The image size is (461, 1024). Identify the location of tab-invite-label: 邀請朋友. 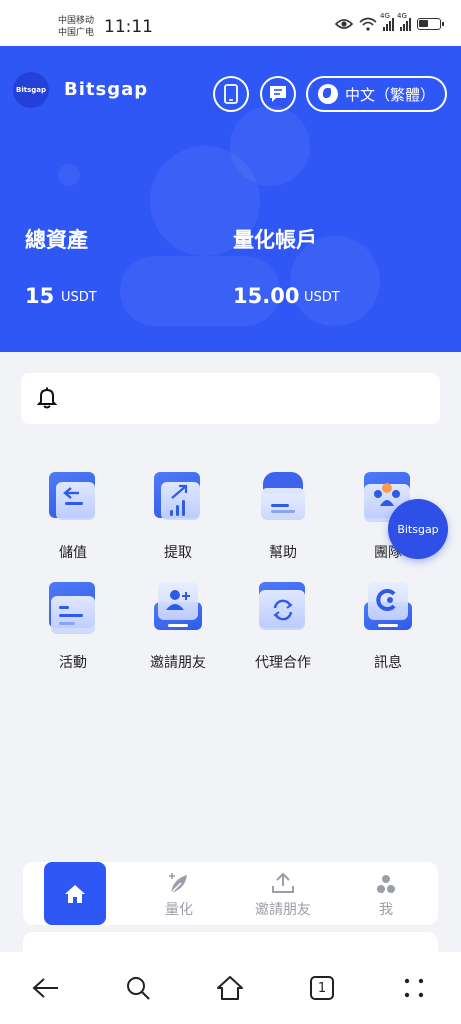
(283, 910).